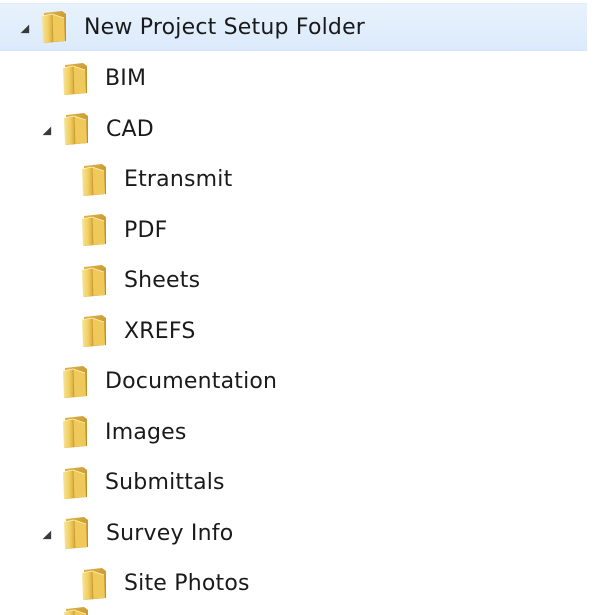 Image resolution: width=595 pixels, height=615 pixels. I want to click on tree-item-bim: BIM, so click(297, 79).